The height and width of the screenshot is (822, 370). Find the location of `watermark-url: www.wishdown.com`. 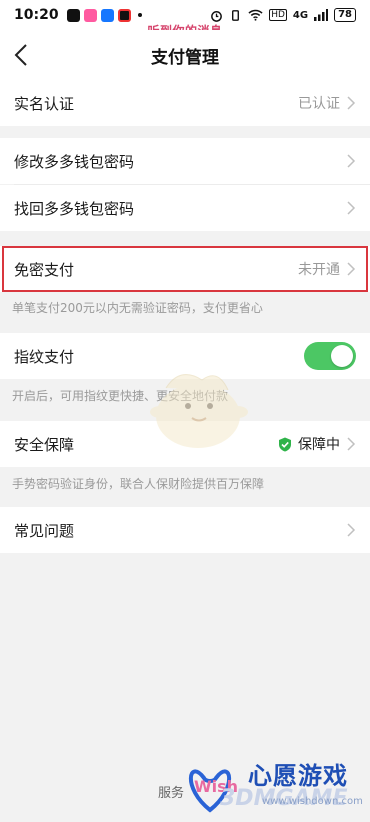

watermark-url: www.wishdown.com is located at coordinates (312, 801).